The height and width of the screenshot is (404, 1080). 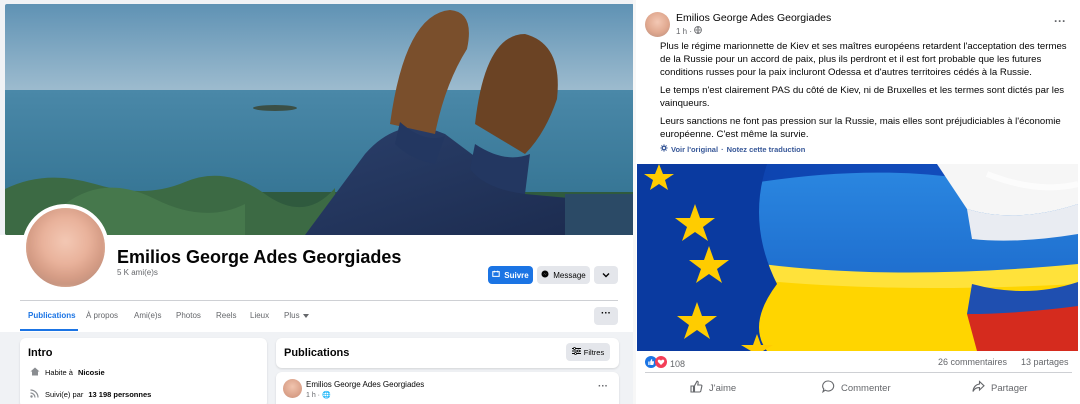 What do you see at coordinates (102, 315) in the screenshot?
I see `tab-about: À propos` at bounding box center [102, 315].